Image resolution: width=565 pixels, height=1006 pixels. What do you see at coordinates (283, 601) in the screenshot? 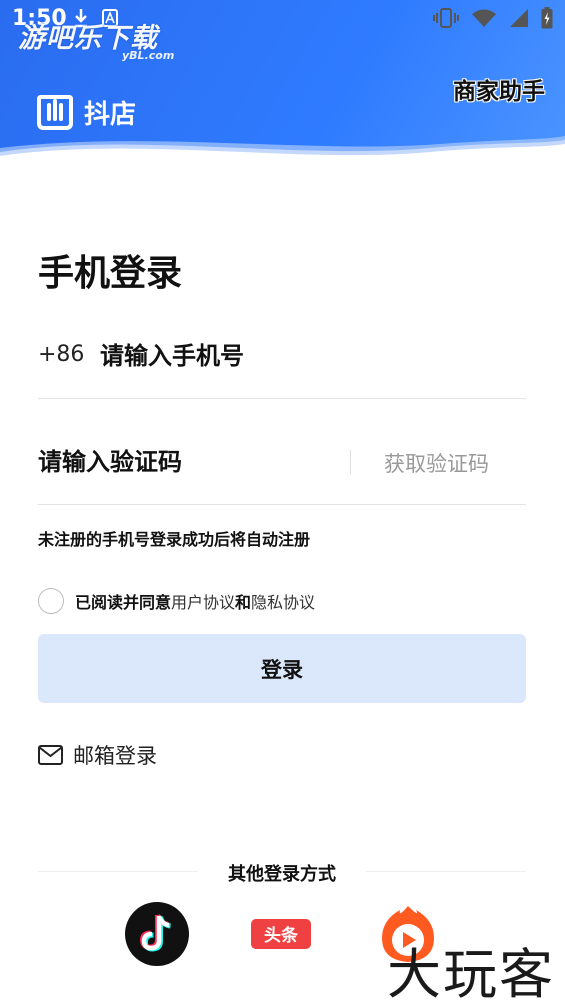
I see `privacy-policy-link: 隐私协议` at bounding box center [283, 601].